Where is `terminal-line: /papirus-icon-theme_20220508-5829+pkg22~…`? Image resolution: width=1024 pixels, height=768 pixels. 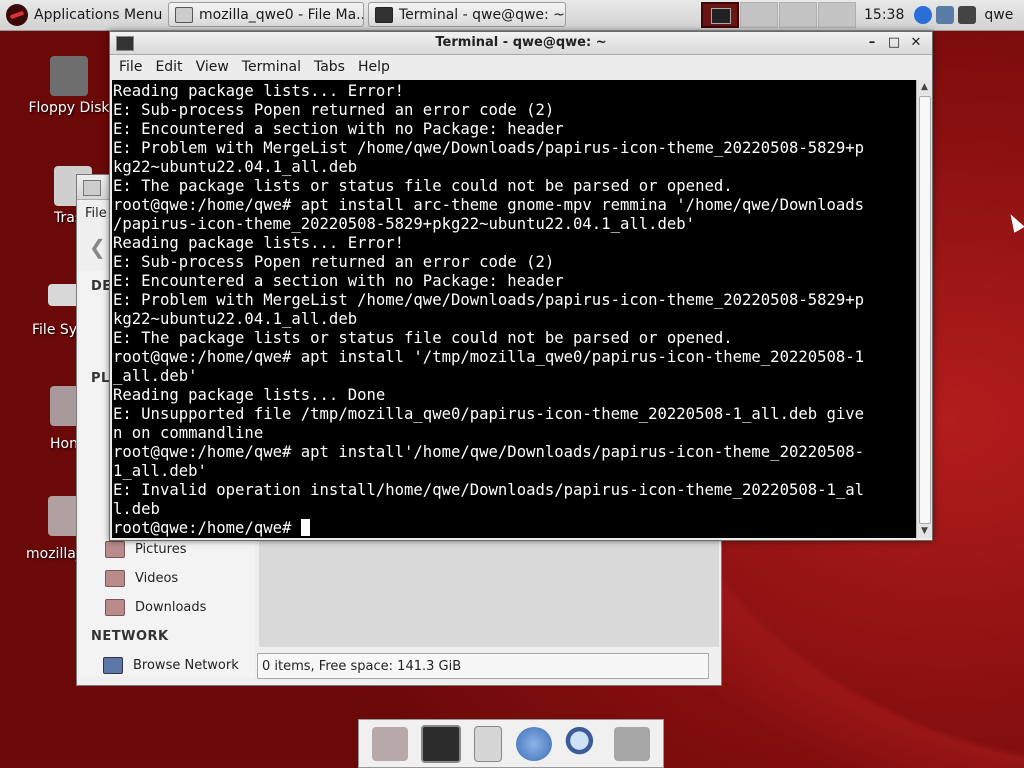 terminal-line: /papirus-icon-theme_20220508-5829+pkg22~… is located at coordinates (404, 224).